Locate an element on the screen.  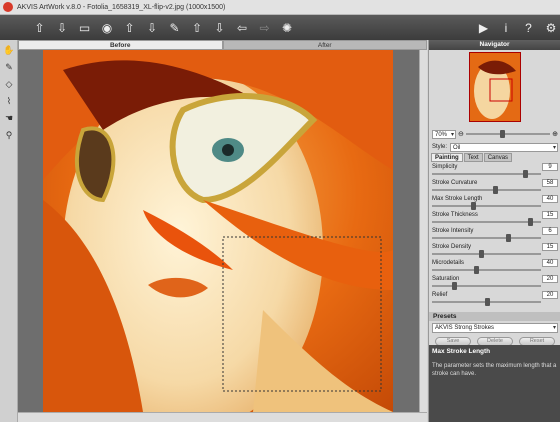
param-row: Max Stroke Length 40 is located at coordinates (494, 202).